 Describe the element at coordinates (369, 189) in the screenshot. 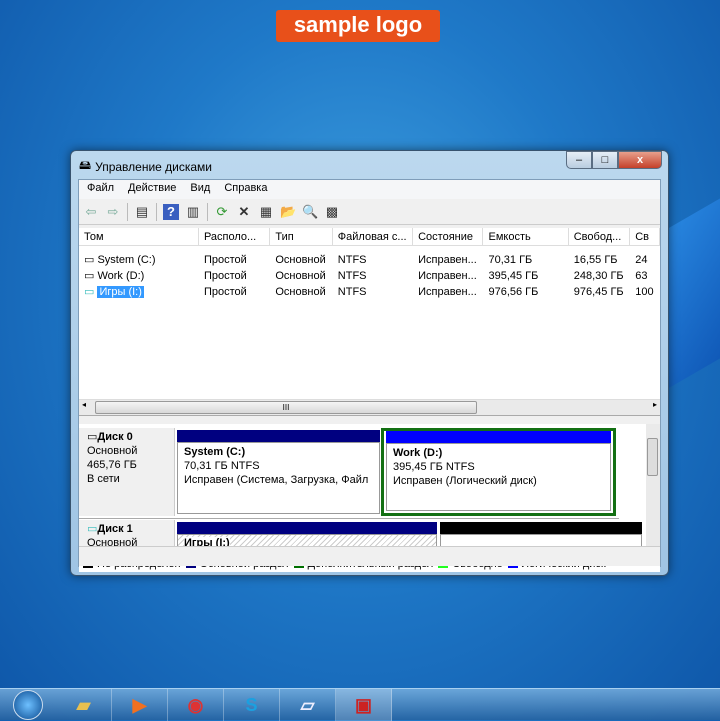

I see `menu-bar: Файл Действие Вид Справка` at that location.